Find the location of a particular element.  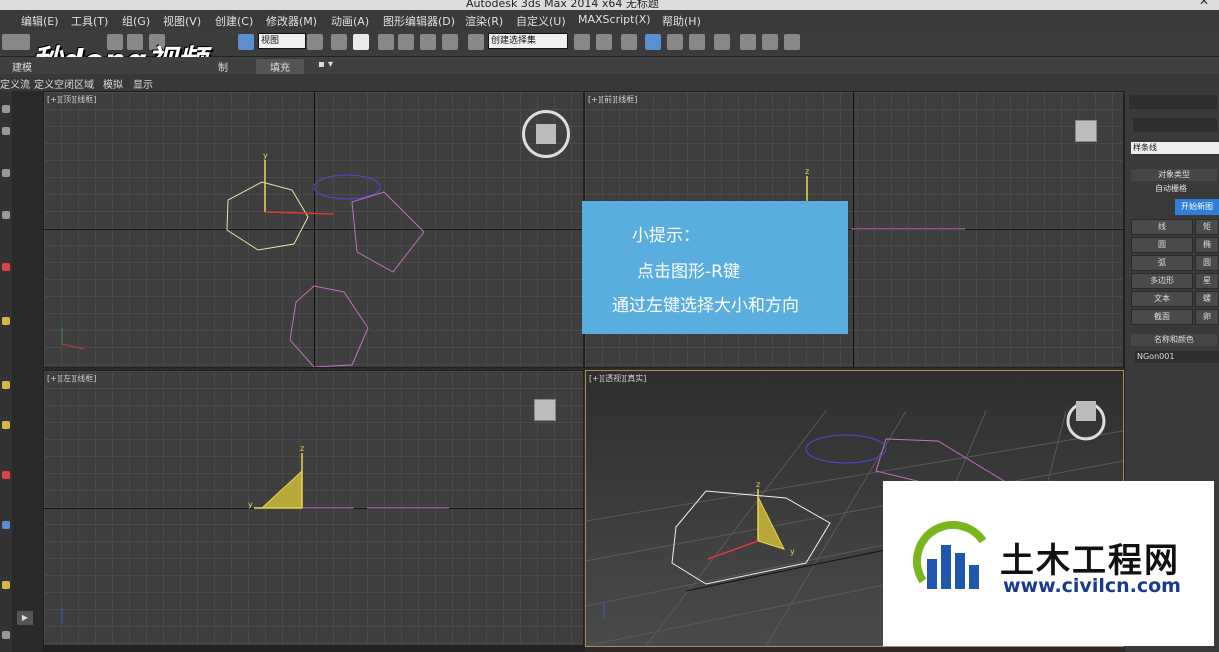

align-icon is located at coordinates (604, 42).